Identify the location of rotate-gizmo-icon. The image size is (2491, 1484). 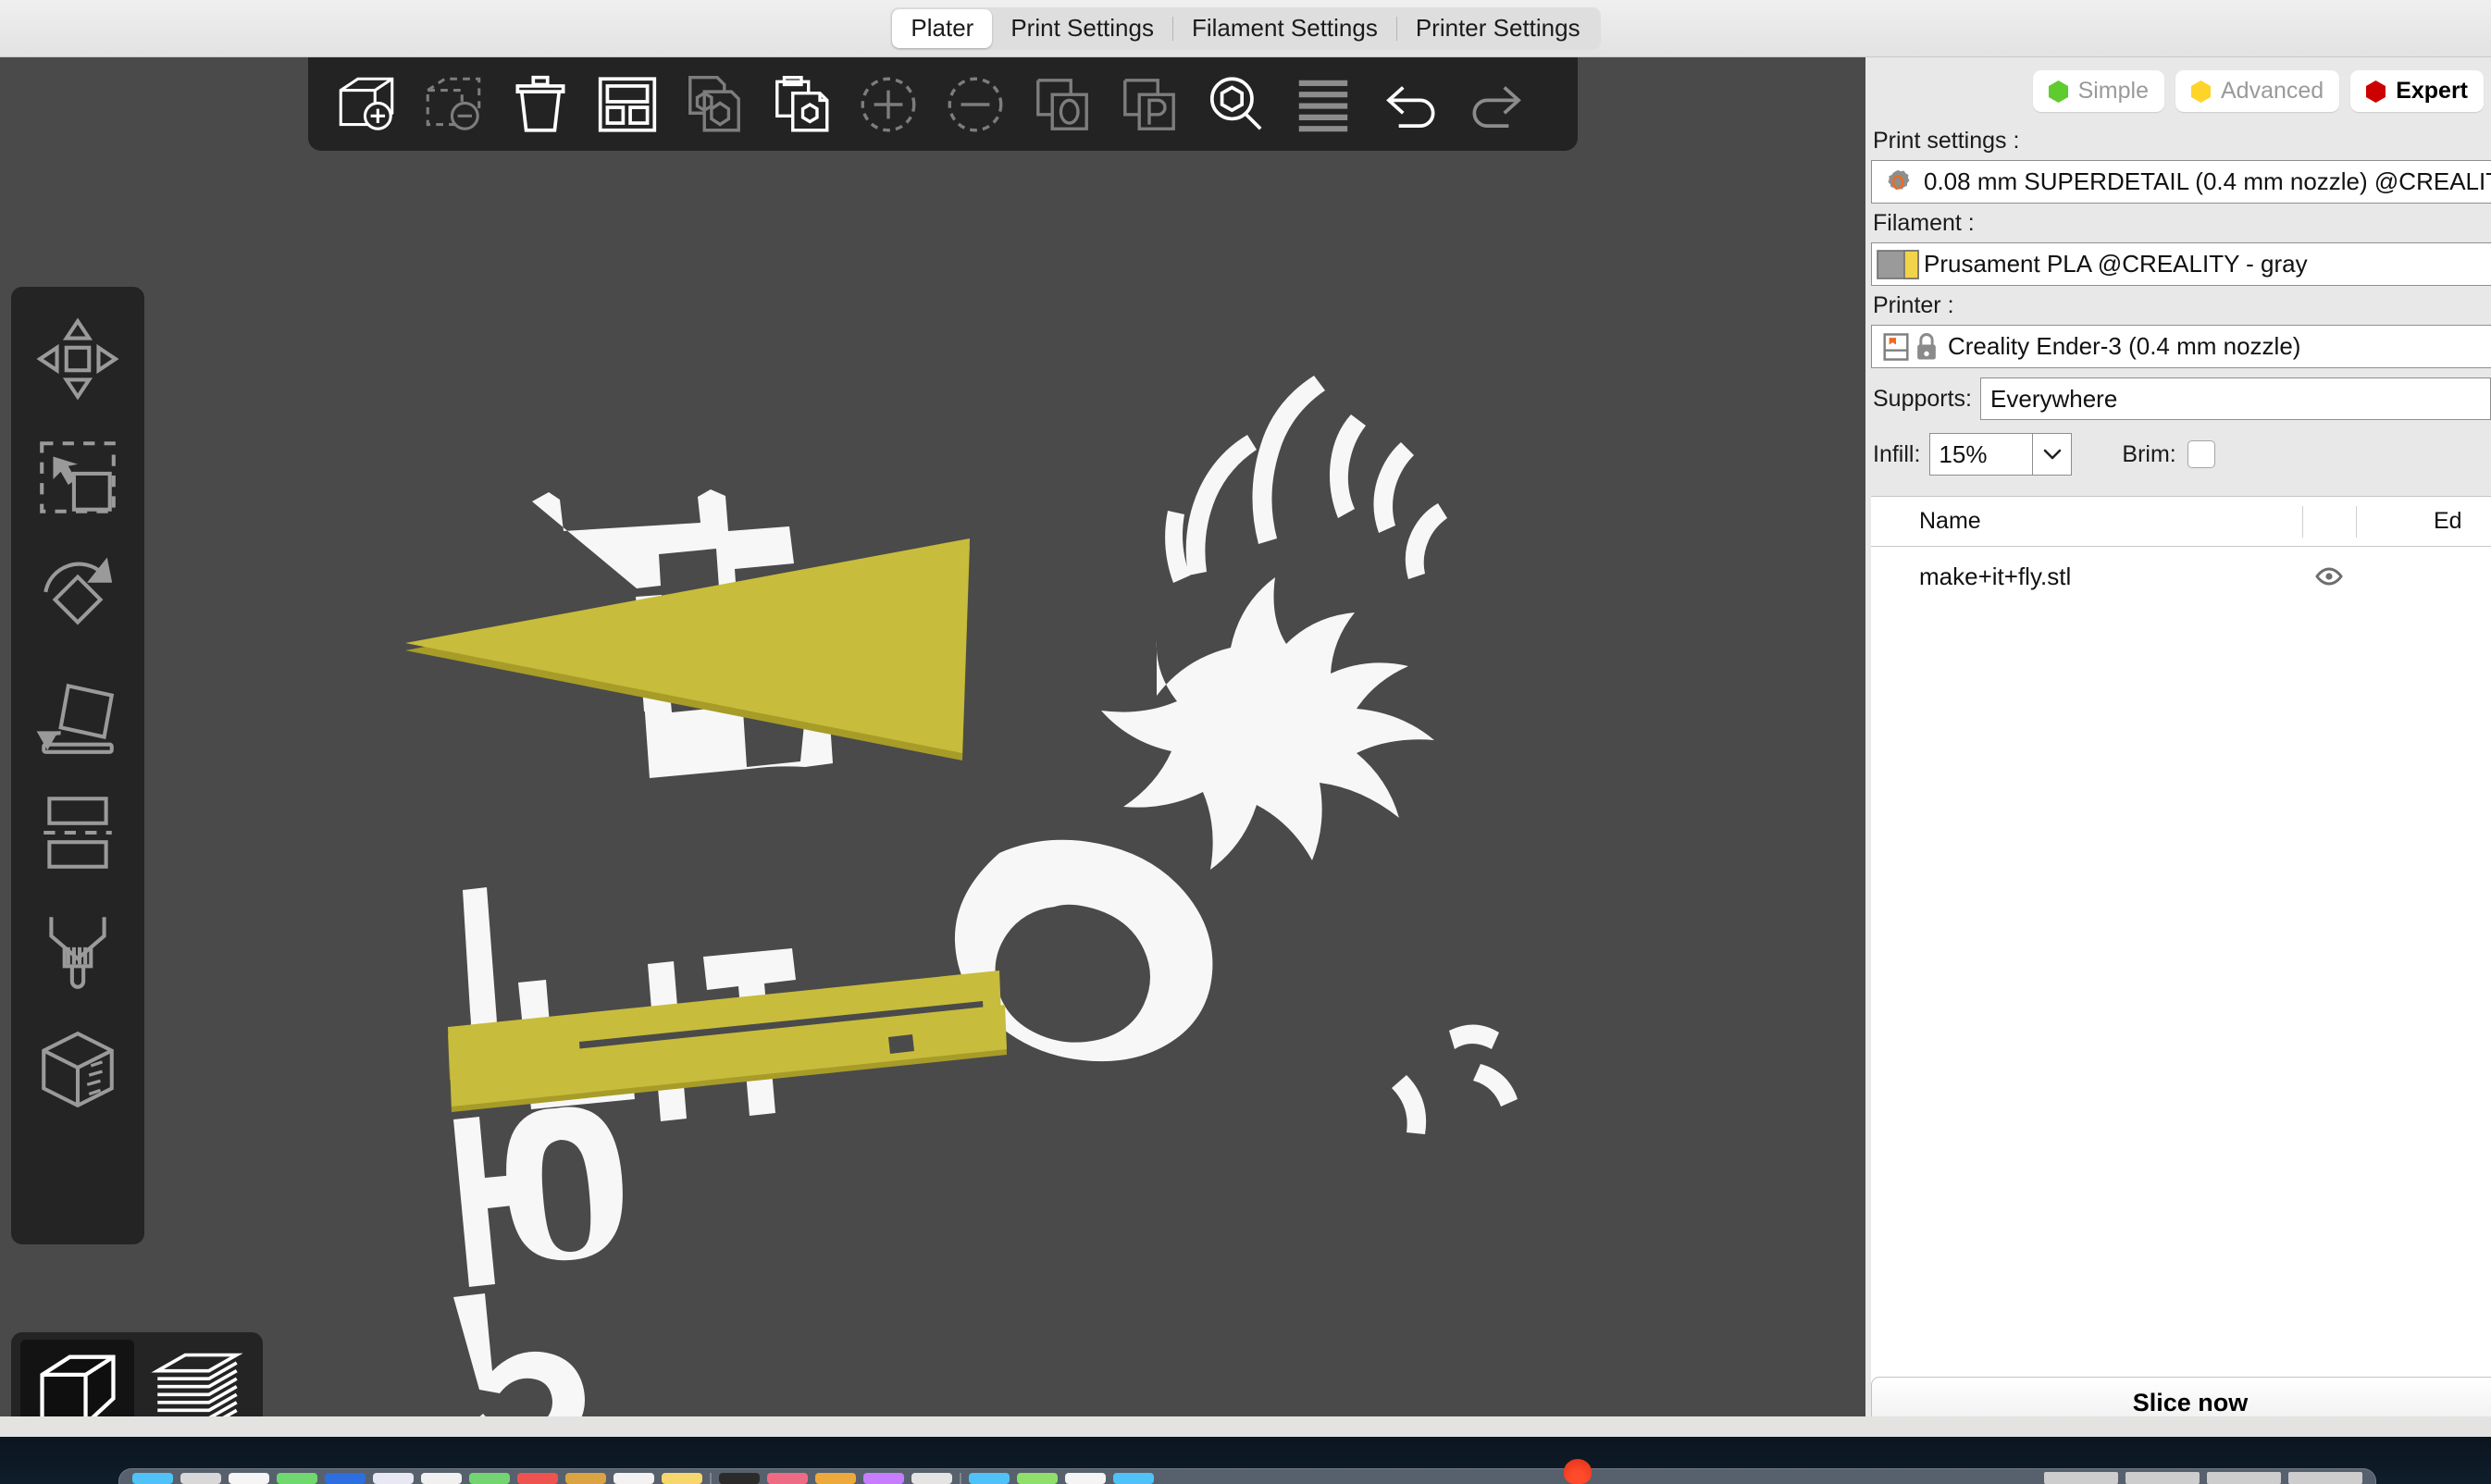
(78, 596).